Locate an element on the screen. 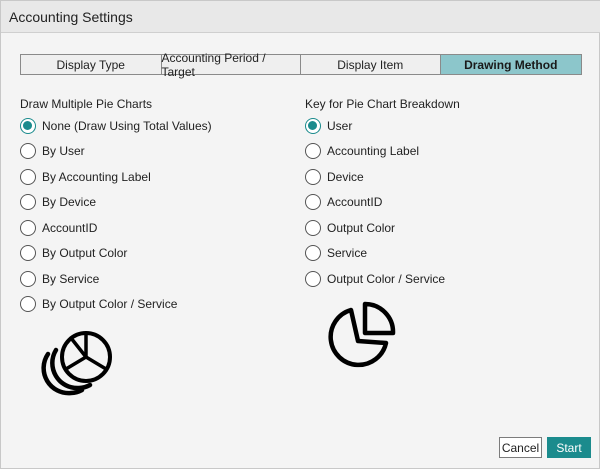  title-bar: Accounting Settings is located at coordinates (300, 17).